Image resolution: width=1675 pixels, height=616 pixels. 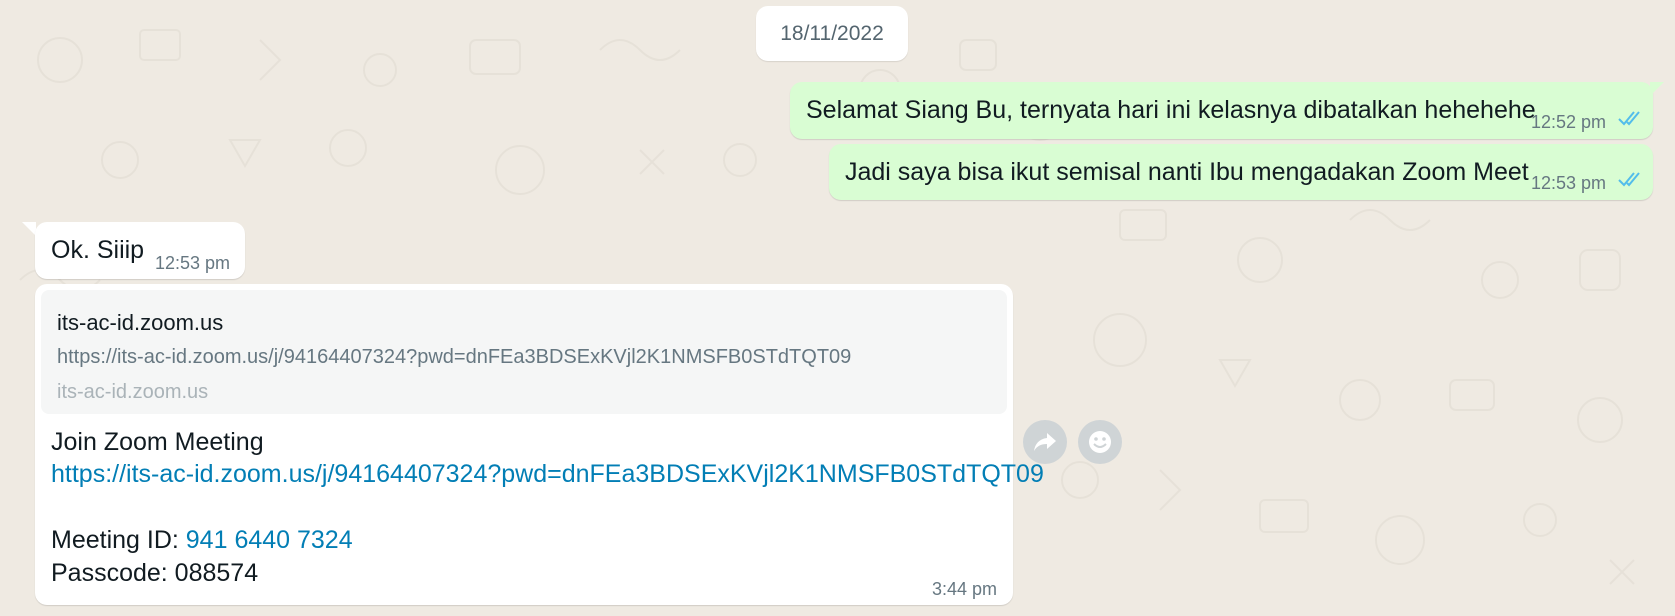 I want to click on passcode-text: Passcode: 088574, so click(x=155, y=573).